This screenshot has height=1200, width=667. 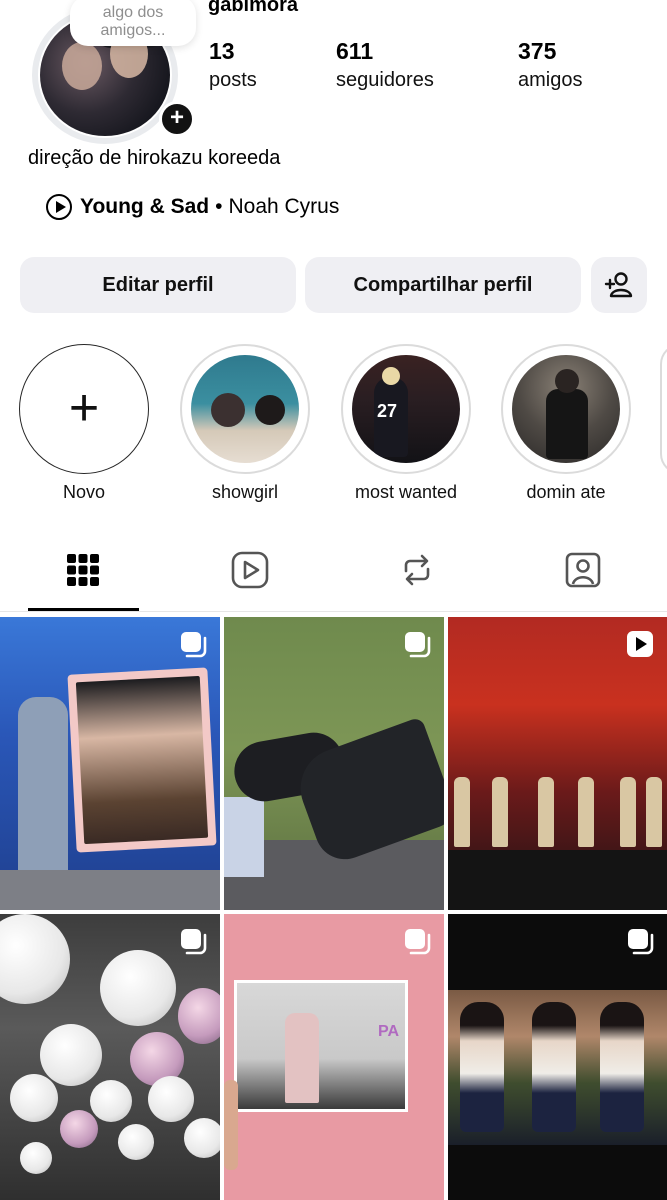 What do you see at coordinates (333, 611) in the screenshot?
I see `tab-divider` at bounding box center [333, 611].